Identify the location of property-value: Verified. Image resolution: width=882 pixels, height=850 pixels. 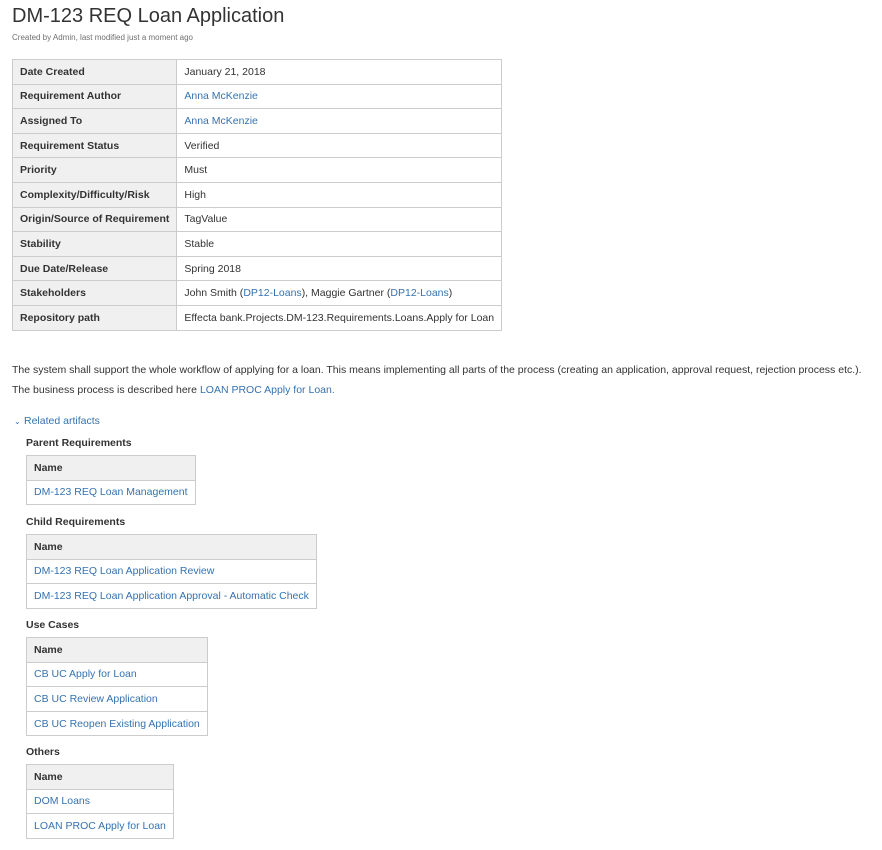
(339, 145).